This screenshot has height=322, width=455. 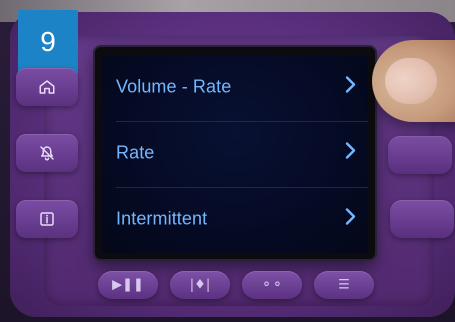 What do you see at coordinates (411, 81) in the screenshot?
I see `fingernail` at bounding box center [411, 81].